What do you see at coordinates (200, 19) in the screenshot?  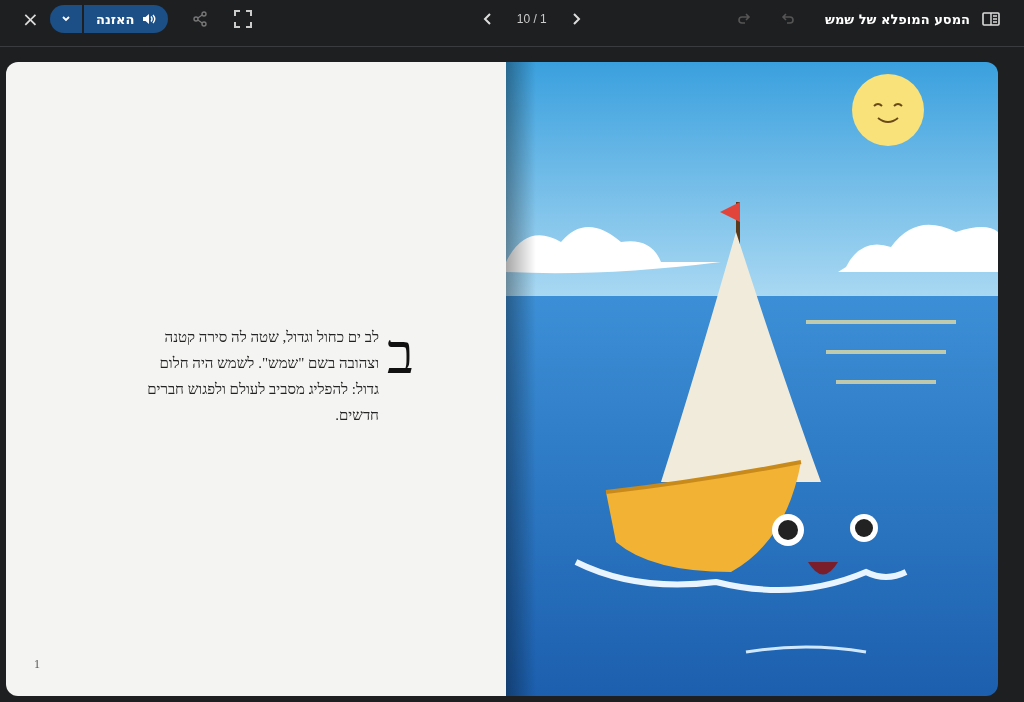 I see `share-icon` at bounding box center [200, 19].